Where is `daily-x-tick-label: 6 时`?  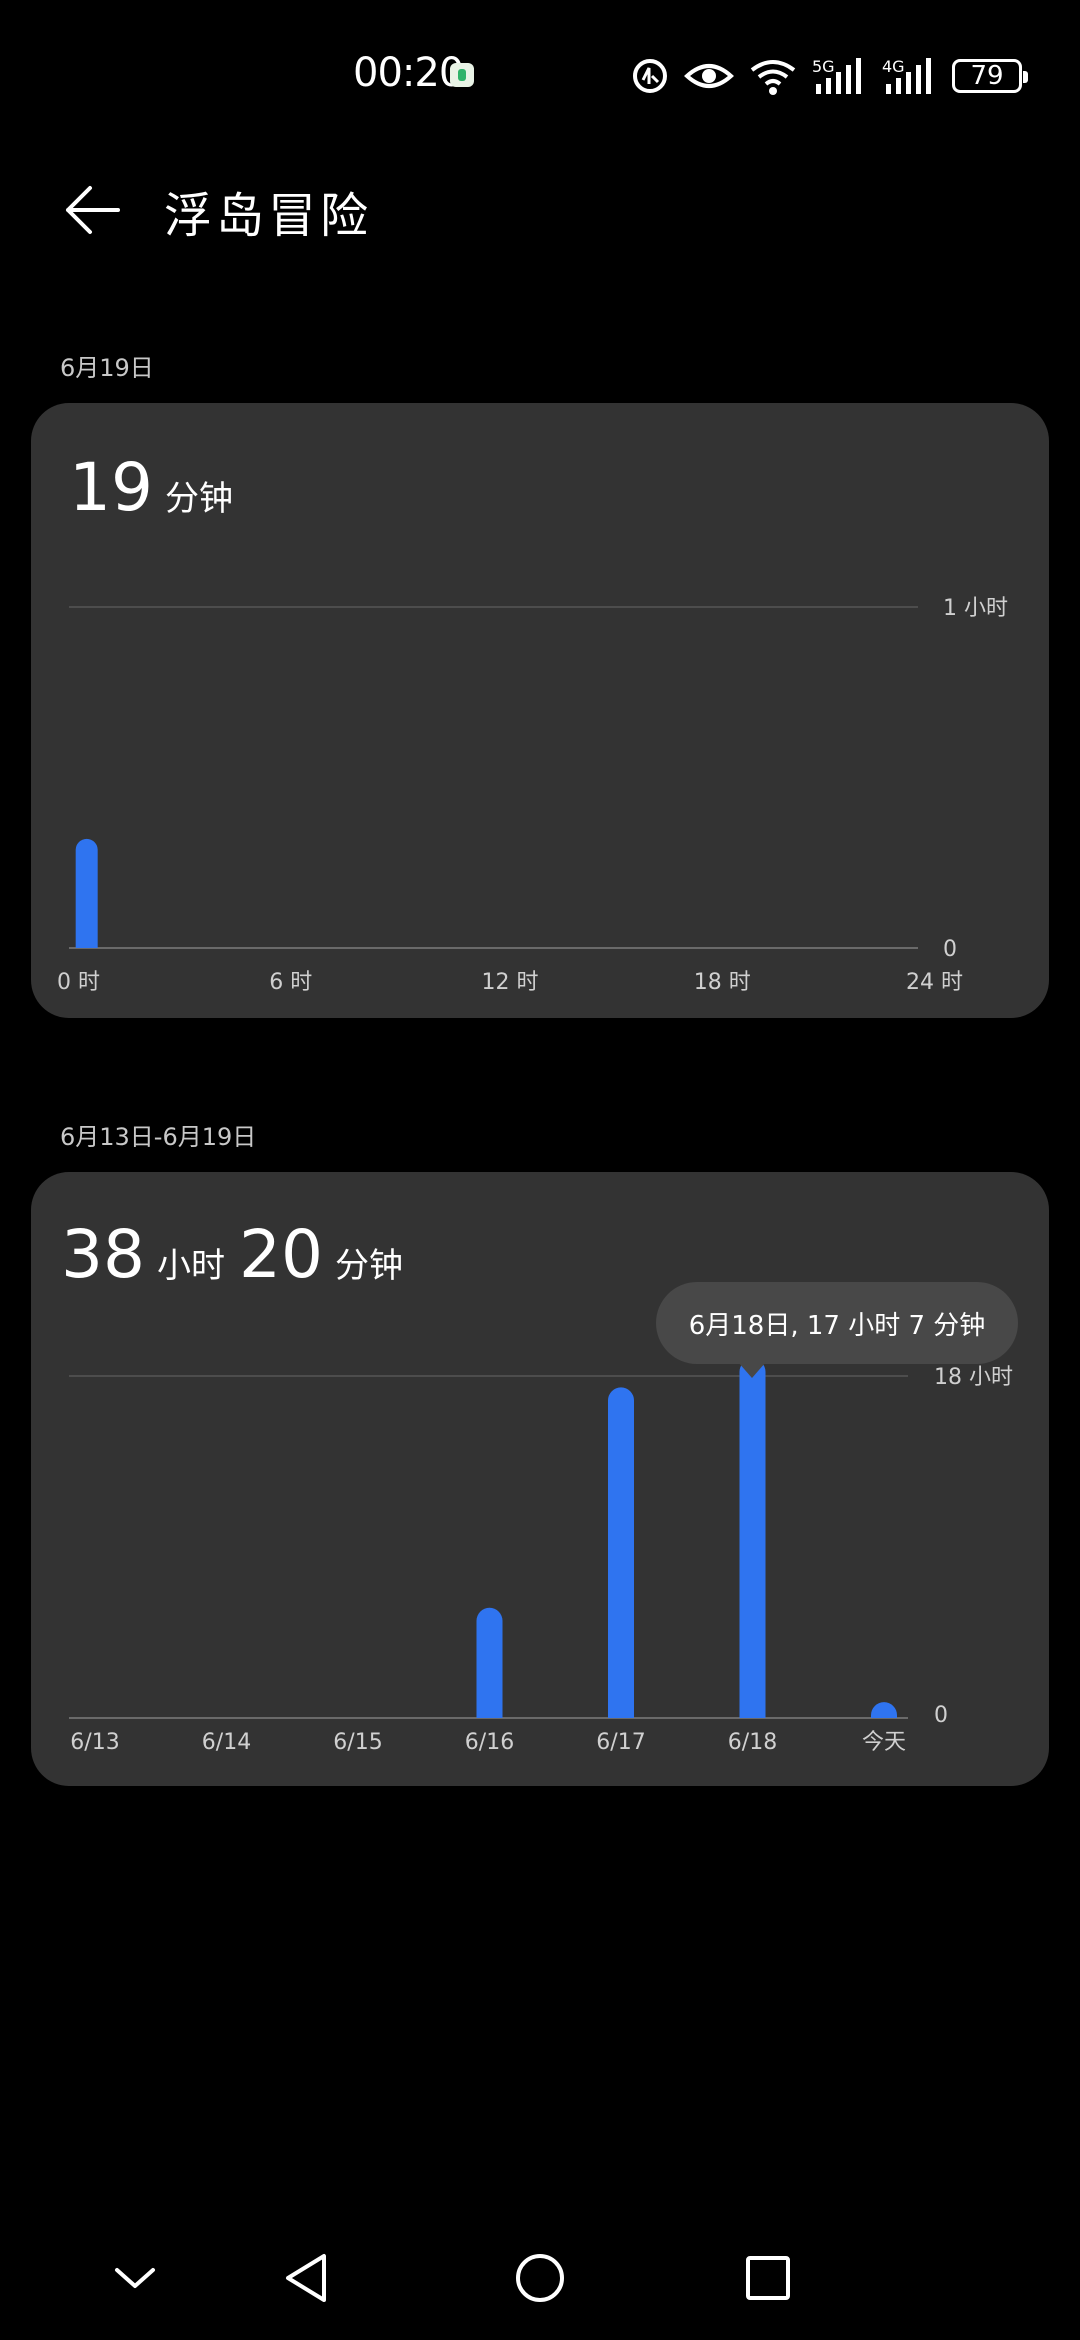 daily-x-tick-label: 6 时 is located at coordinates (290, 982).